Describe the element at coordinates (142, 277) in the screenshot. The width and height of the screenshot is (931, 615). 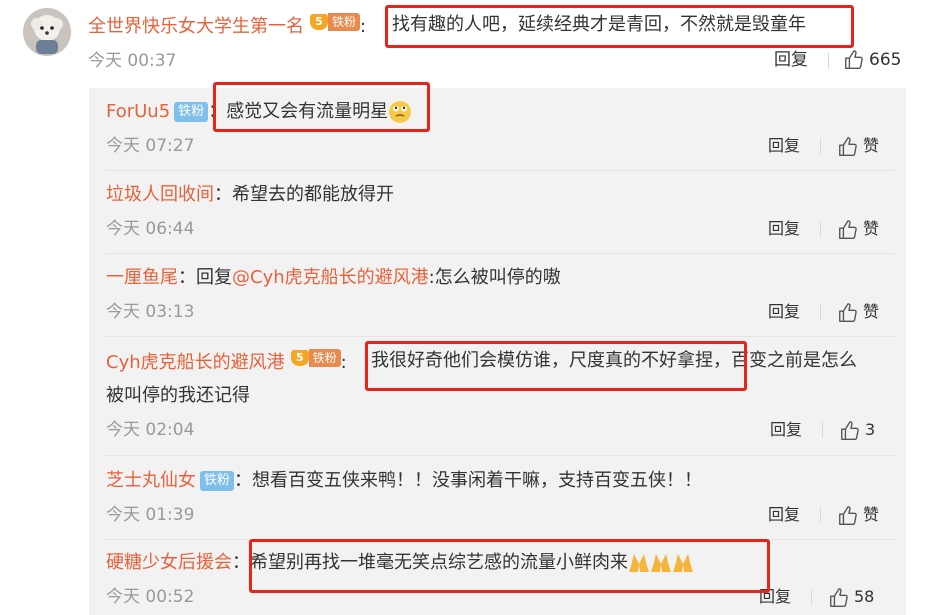
I see `username: 一厘鱼尾` at that location.